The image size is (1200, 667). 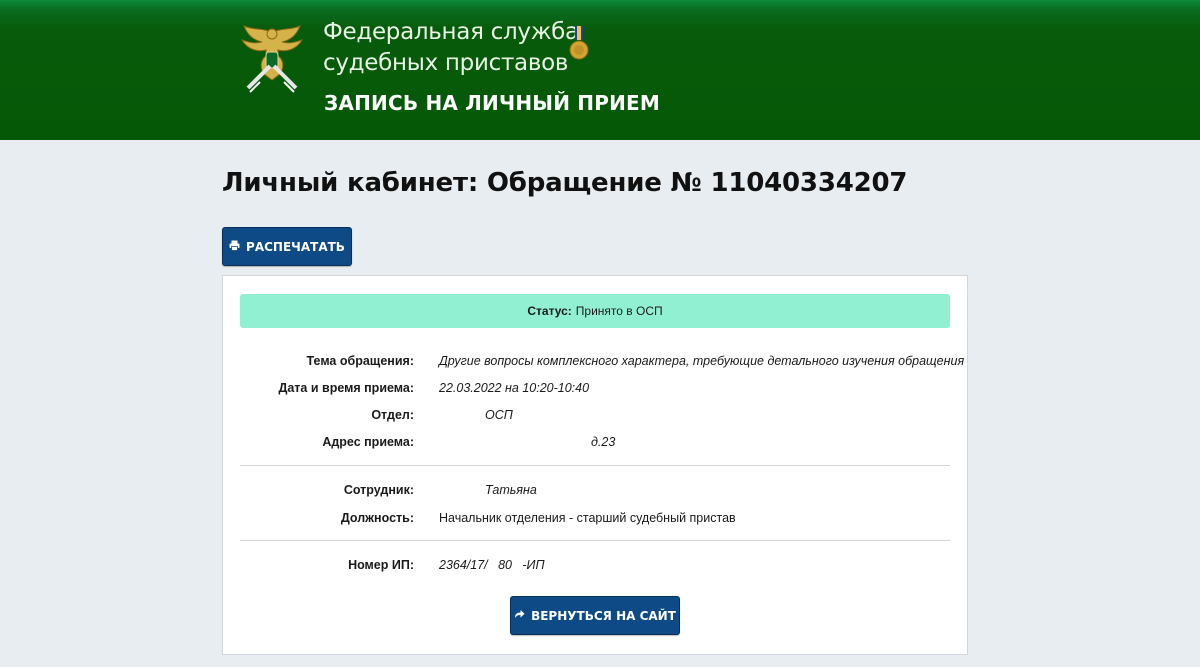 I want to click on detail-row-department: Отдел: ОСП, so click(x=595, y=418).